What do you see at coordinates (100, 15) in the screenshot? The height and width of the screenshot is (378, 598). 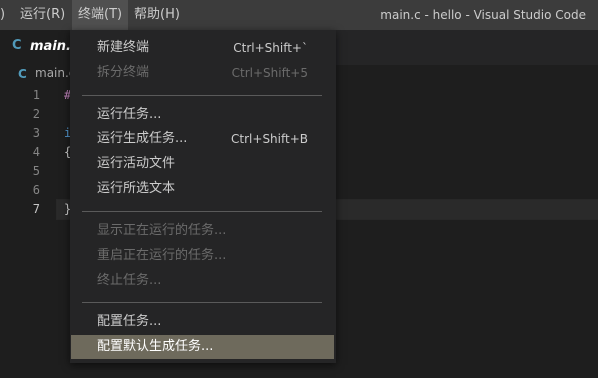 I see `menu-terminal: 终端(T)` at bounding box center [100, 15].